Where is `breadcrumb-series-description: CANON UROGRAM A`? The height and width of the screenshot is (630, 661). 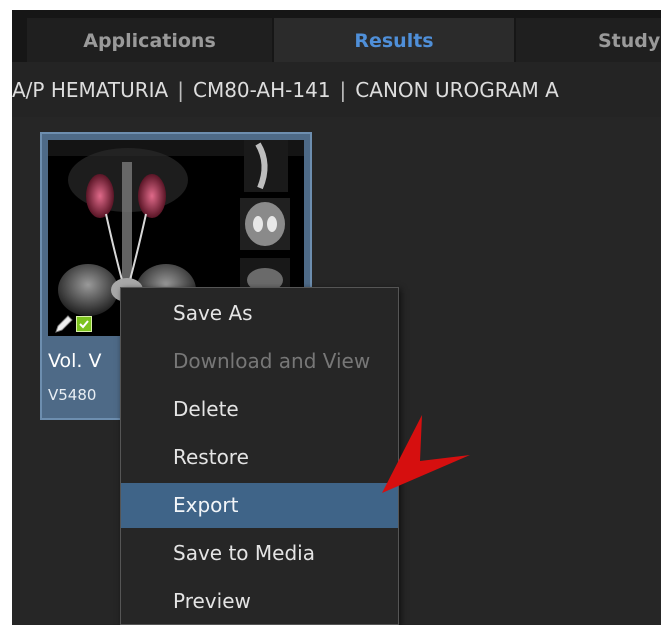 breadcrumb-series-description: CANON UROGRAM A is located at coordinates (457, 90).